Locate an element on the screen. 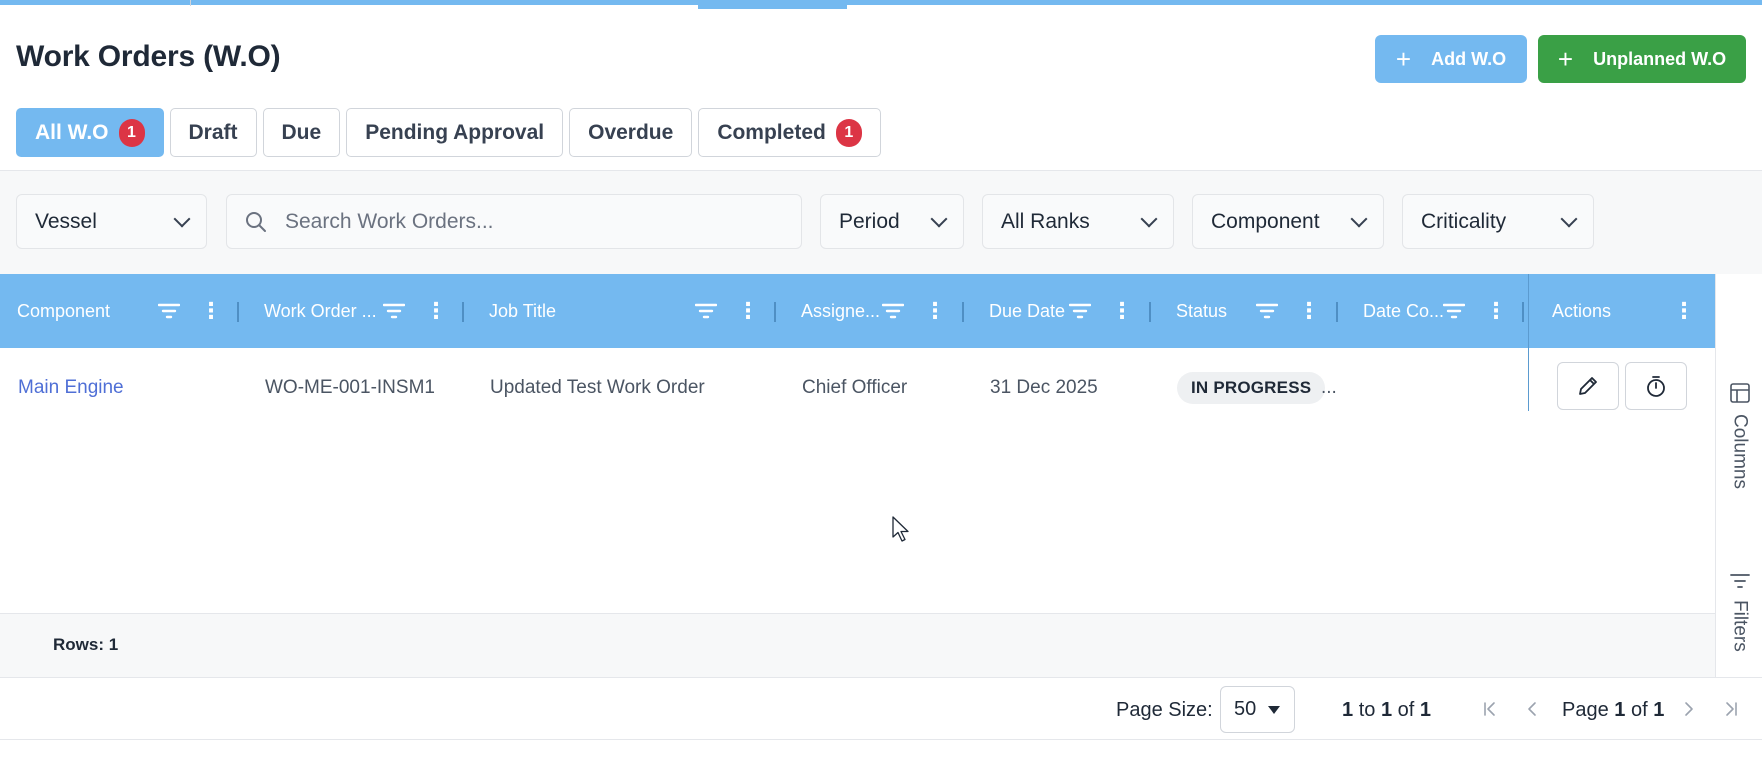 The image size is (1762, 758). column-header-actions: Actions ⋮ is located at coordinates (1622, 311).